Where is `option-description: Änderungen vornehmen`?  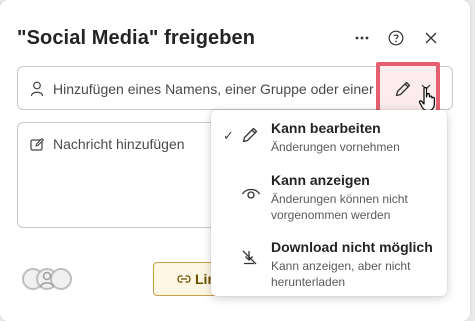
option-description: Änderungen vornehmen is located at coordinates (335, 147).